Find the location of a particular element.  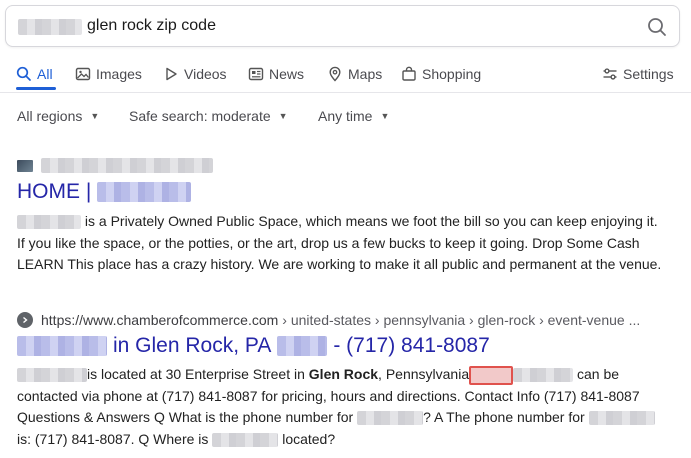

tab-maps: Maps is located at coordinates (354, 74).